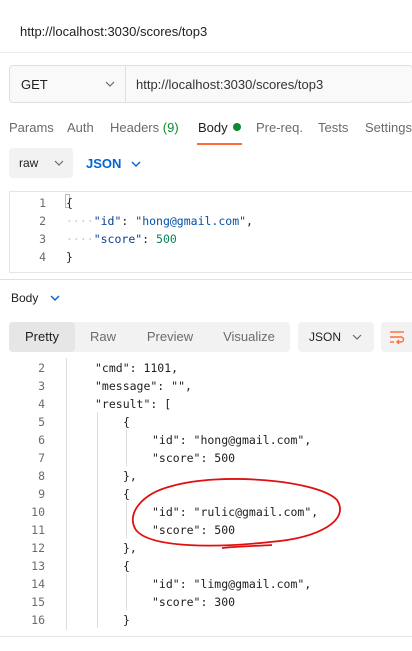 The image size is (412, 651). Describe the element at coordinates (38, 566) in the screenshot. I see `line-number: 13` at that location.